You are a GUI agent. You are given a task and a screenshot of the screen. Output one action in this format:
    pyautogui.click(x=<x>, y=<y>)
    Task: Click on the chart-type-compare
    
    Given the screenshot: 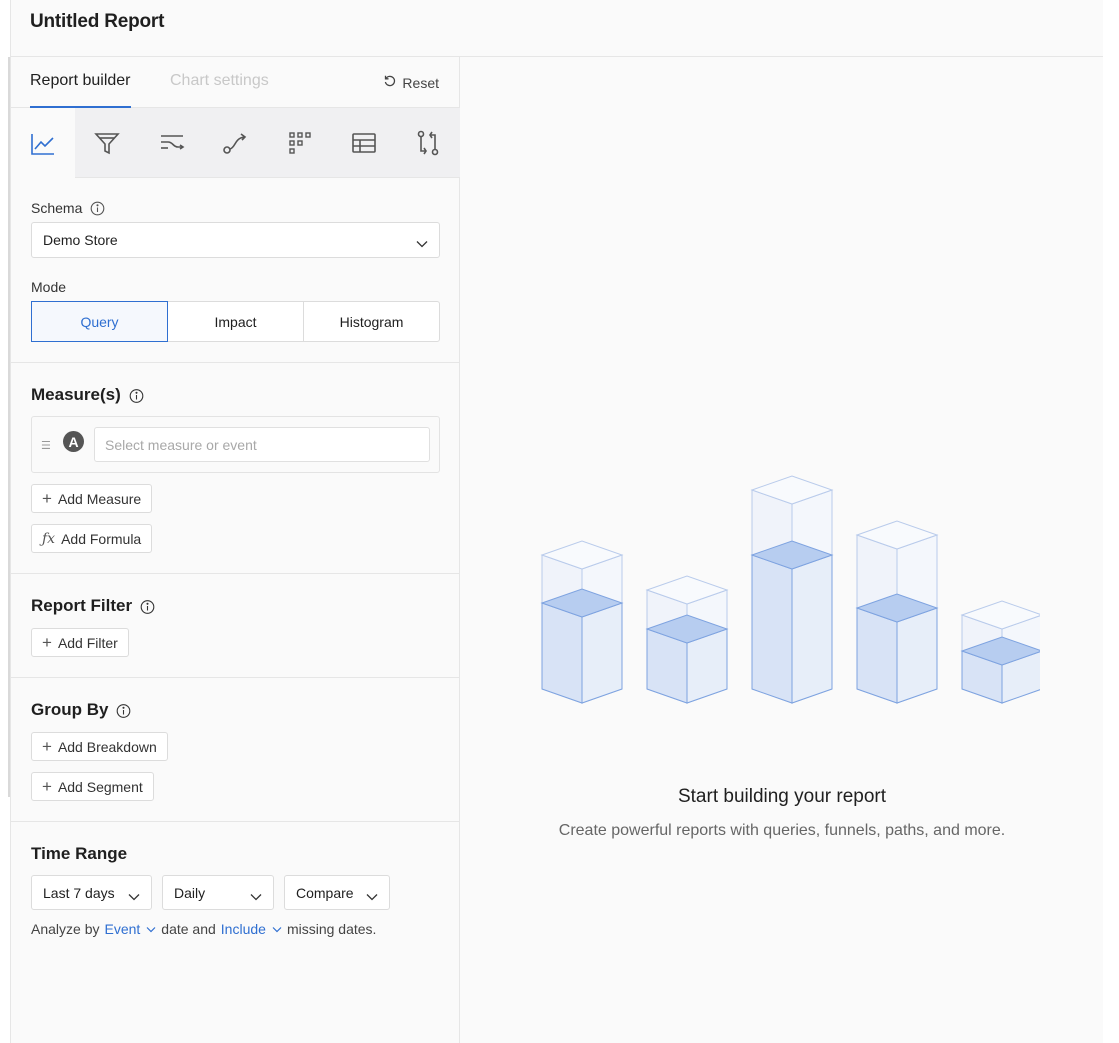 What is the action you would take?
    pyautogui.click(x=428, y=143)
    